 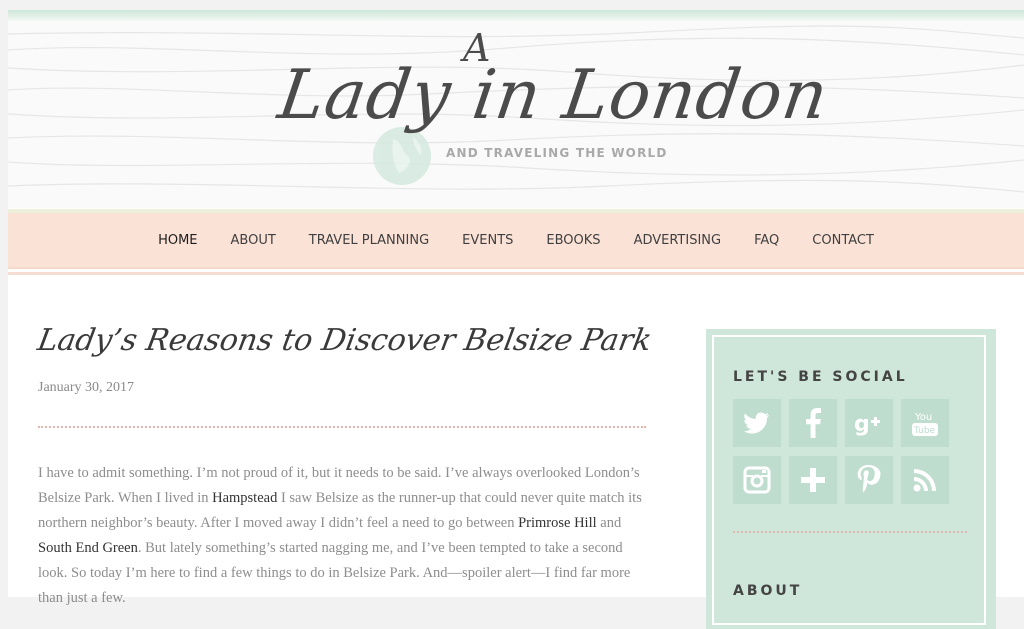 I want to click on social-icons-grid: g You Tube, so click(x=848, y=451).